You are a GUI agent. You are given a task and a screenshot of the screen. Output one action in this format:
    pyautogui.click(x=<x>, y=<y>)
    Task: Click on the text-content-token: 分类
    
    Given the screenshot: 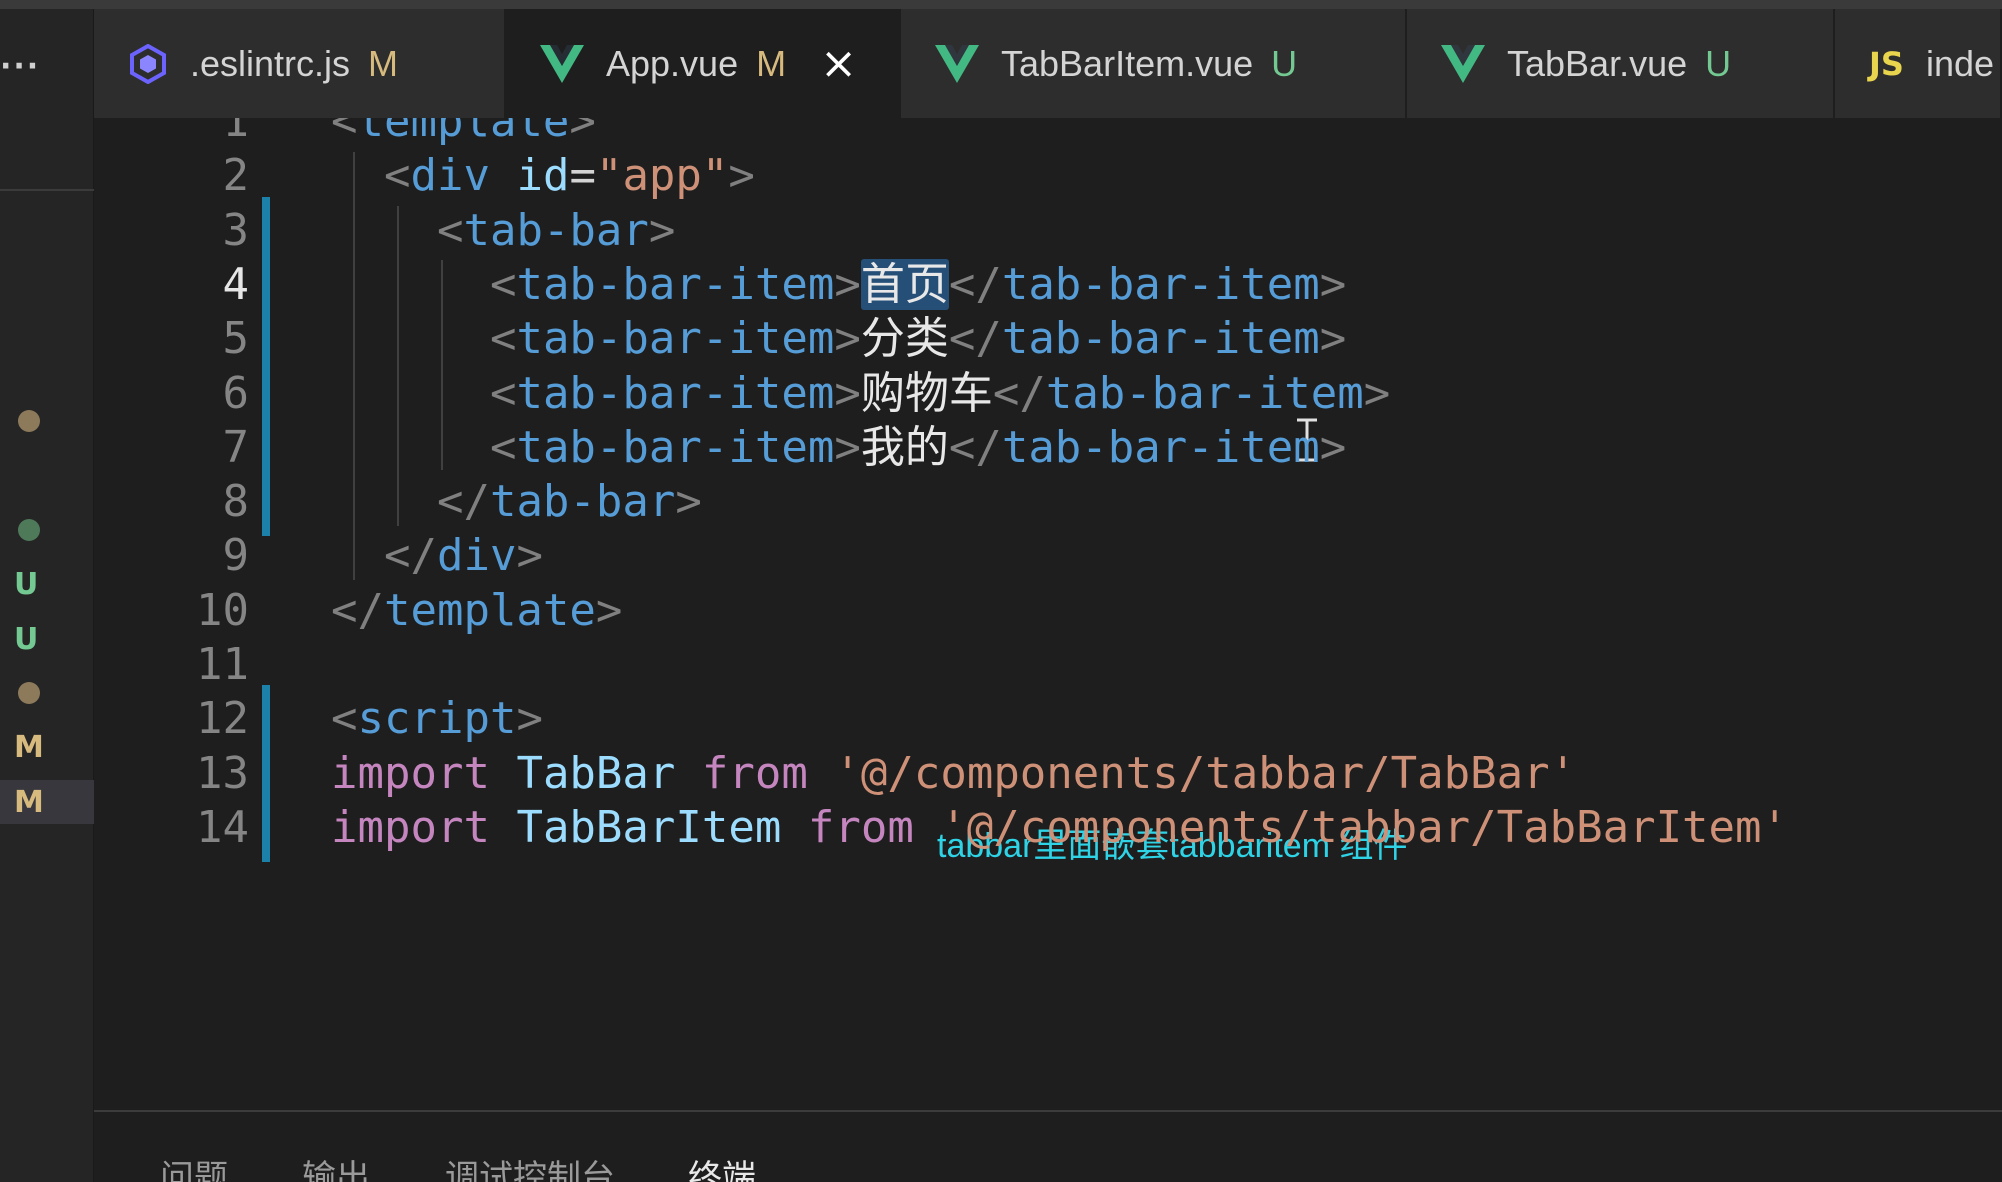 What is the action you would take?
    pyautogui.click(x=904, y=338)
    